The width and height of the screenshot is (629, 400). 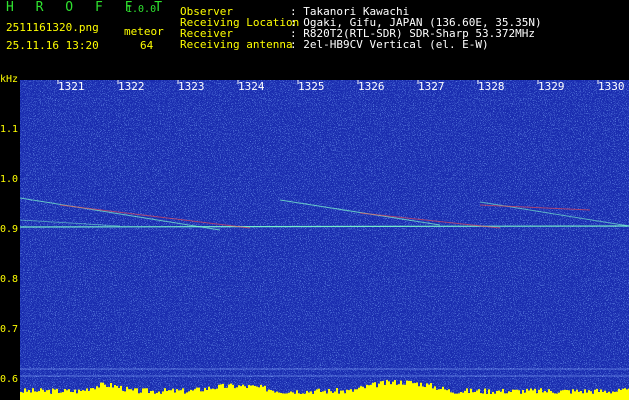 What do you see at coordinates (141, 9) in the screenshot?
I see `app-version: 1.0.0` at bounding box center [141, 9].